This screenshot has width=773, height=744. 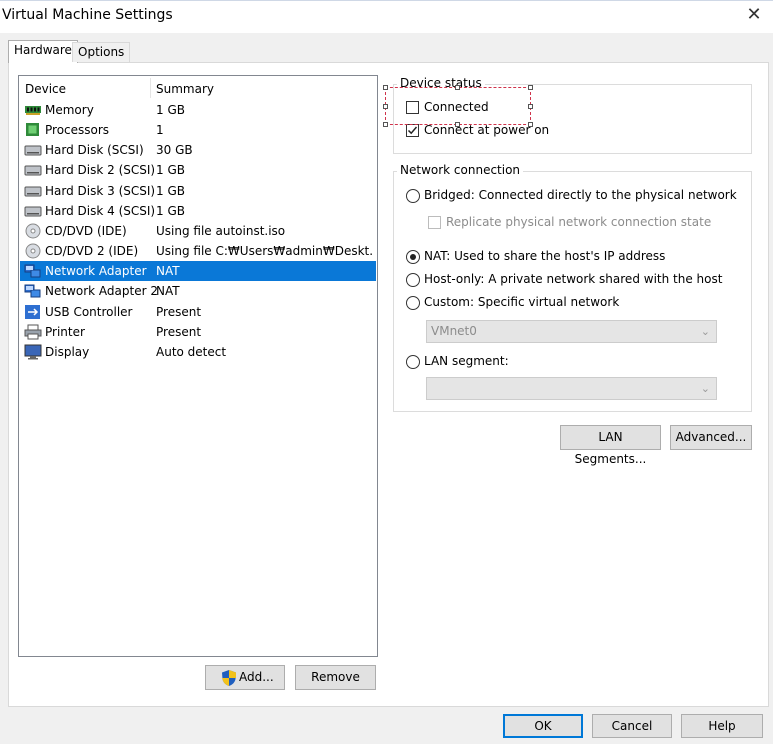 I want to click on lan-segment-select: ⌄, so click(x=571, y=388).